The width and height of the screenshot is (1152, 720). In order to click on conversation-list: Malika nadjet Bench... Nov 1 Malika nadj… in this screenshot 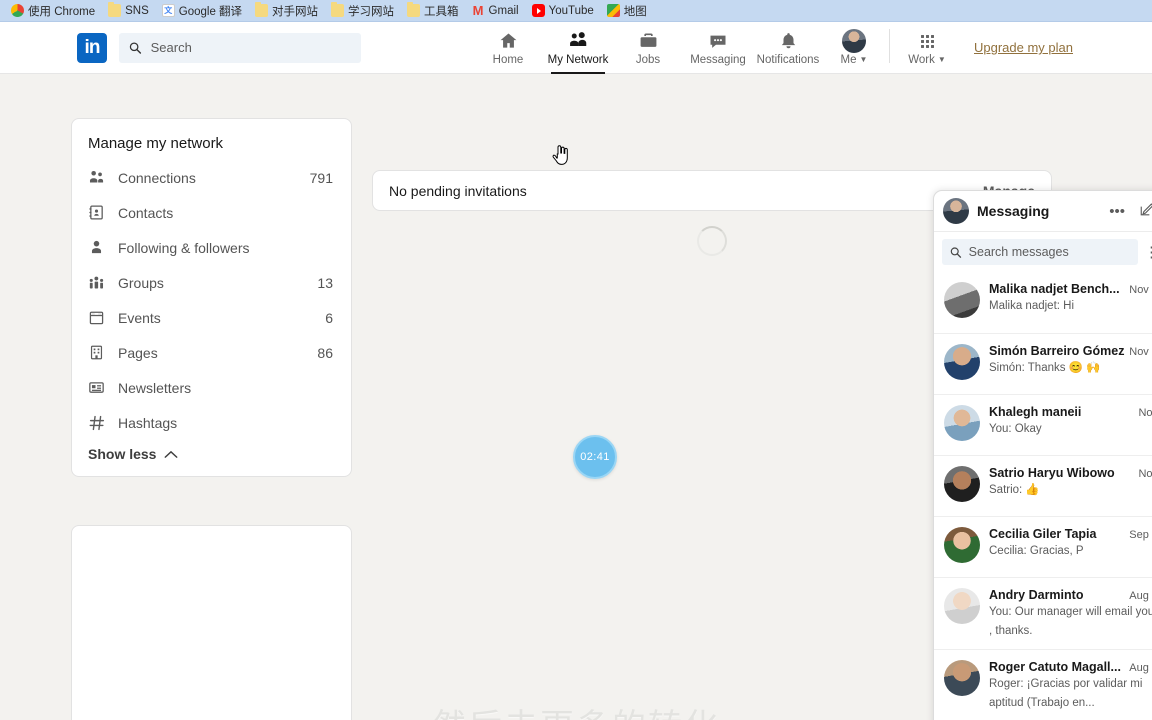, I will do `click(1043, 496)`.